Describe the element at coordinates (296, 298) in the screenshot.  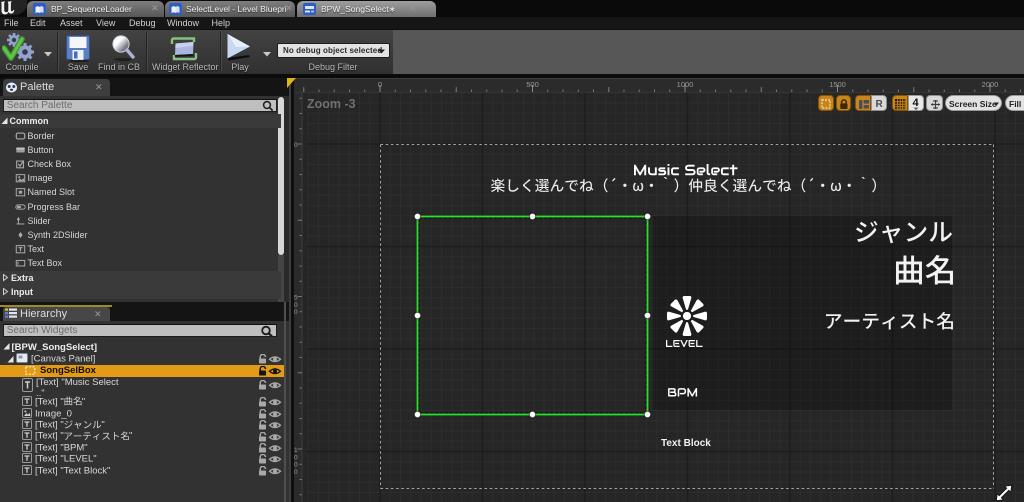
I see `svg-text: 5` at that location.